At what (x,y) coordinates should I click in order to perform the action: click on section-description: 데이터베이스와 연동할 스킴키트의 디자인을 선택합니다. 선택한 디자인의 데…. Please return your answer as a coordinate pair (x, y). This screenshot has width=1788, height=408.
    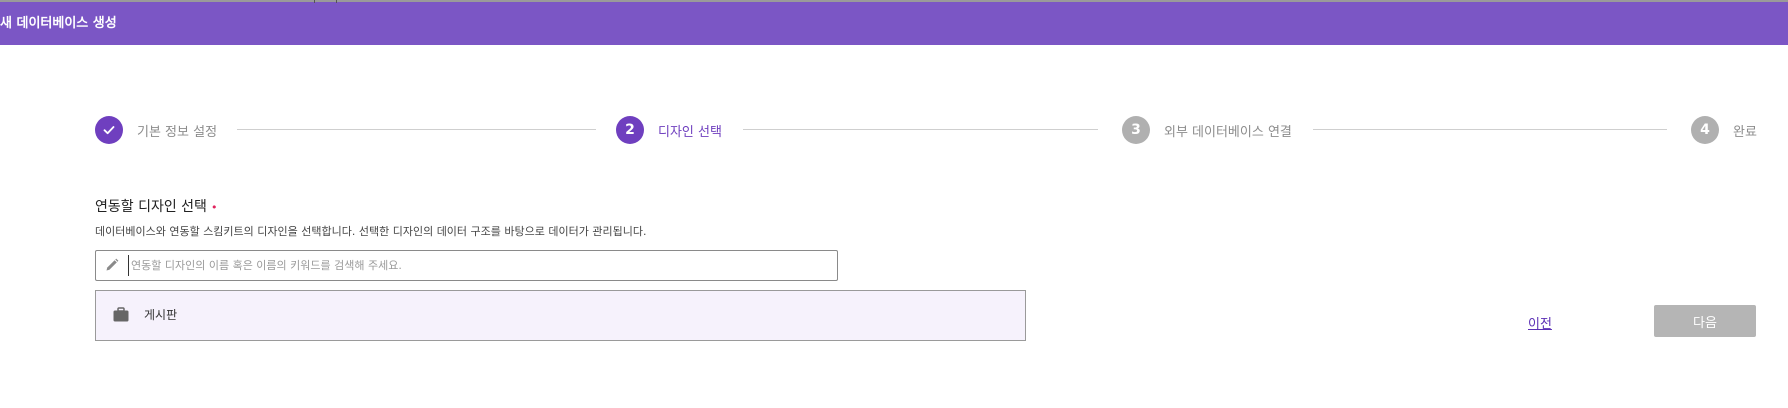
    Looking at the image, I should click on (371, 231).